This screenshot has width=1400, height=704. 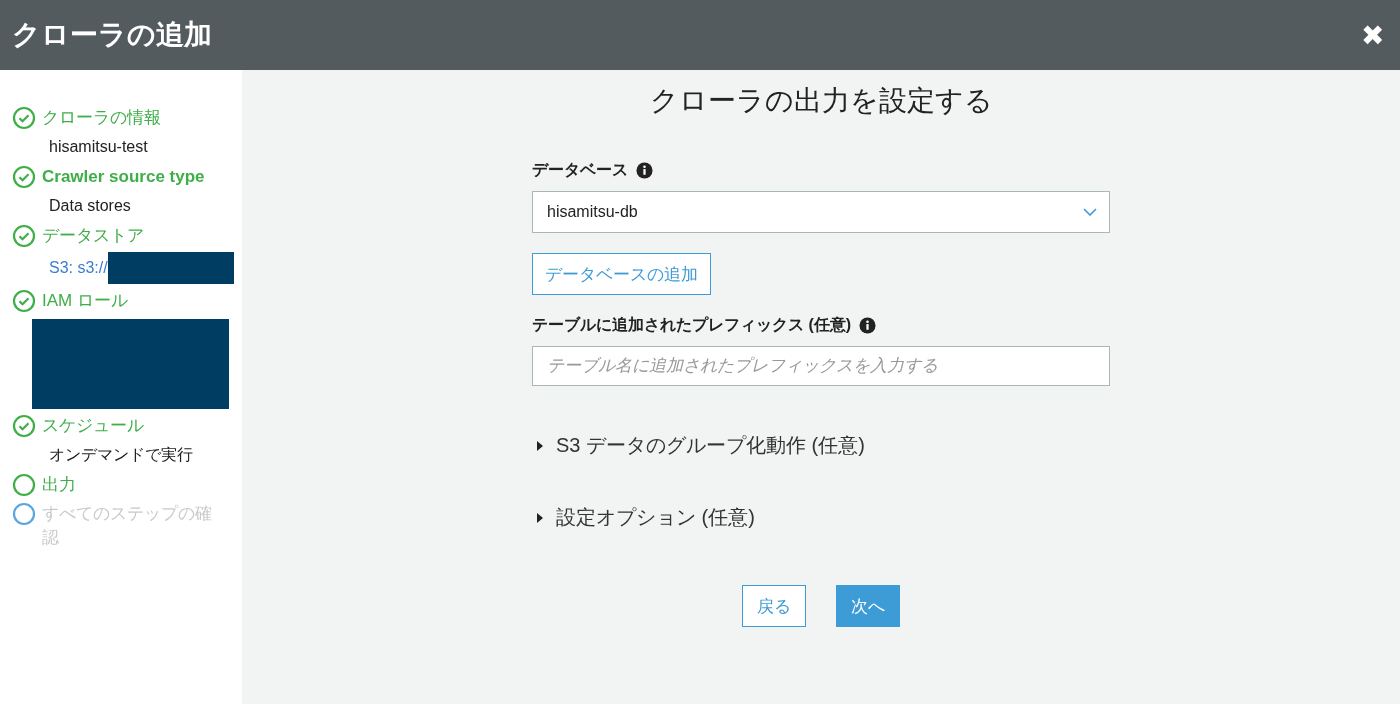 I want to click on prefix-input: テーブル名に追加されたプレフィックスを入力する, so click(x=821, y=366).